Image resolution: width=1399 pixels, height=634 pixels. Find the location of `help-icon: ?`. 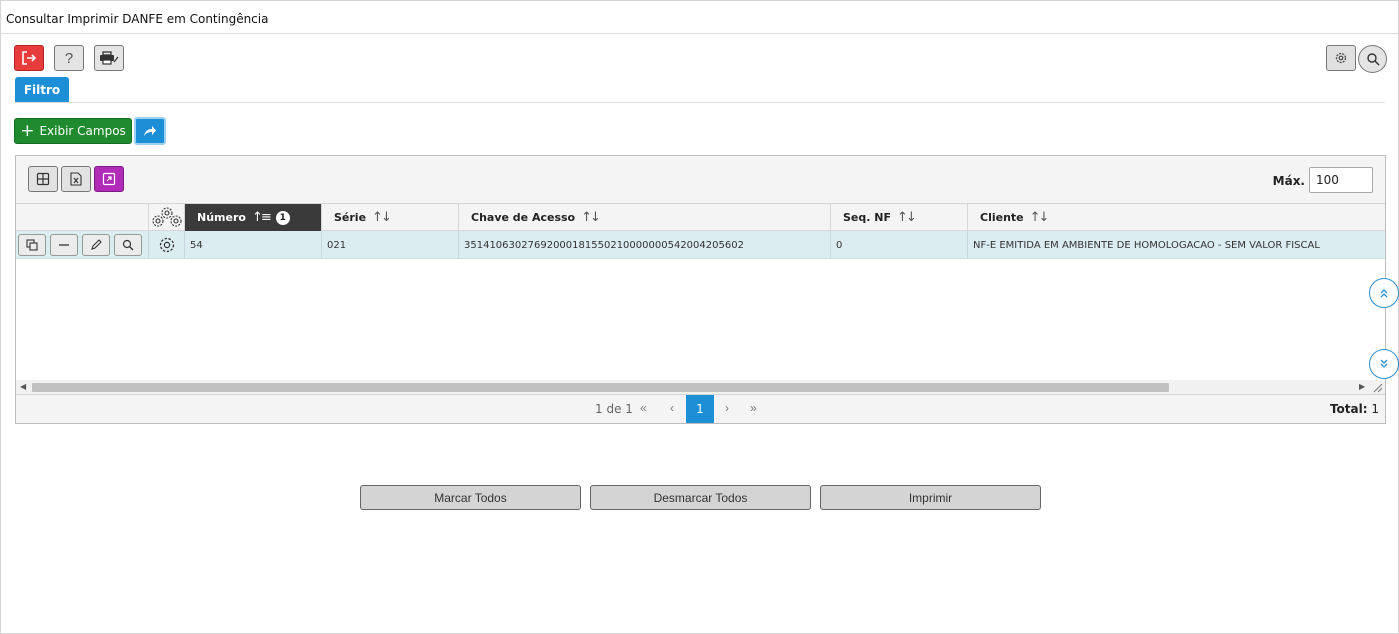

help-icon: ? is located at coordinates (69, 58).